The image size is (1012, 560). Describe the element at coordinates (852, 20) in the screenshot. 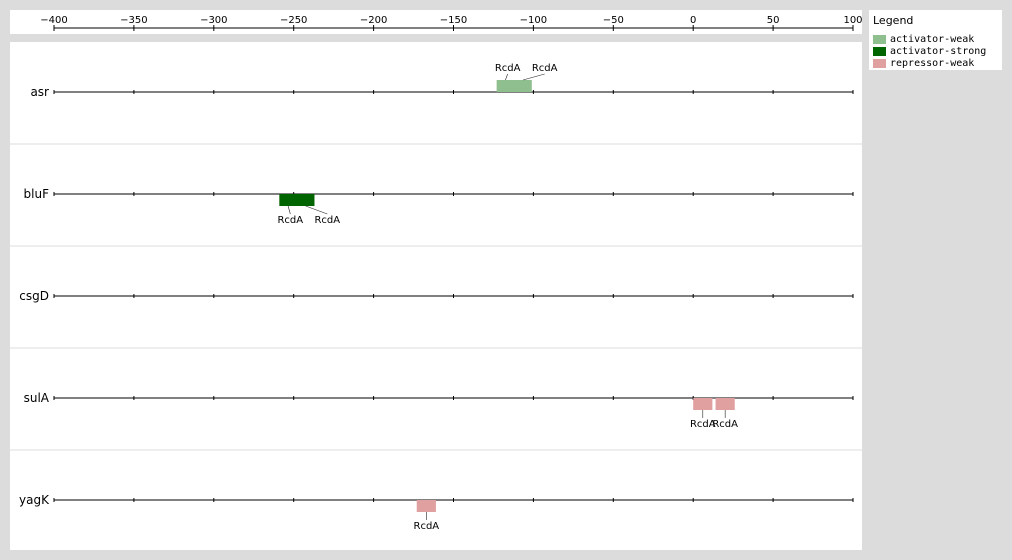

I see `axis-tick-label: 100` at that location.